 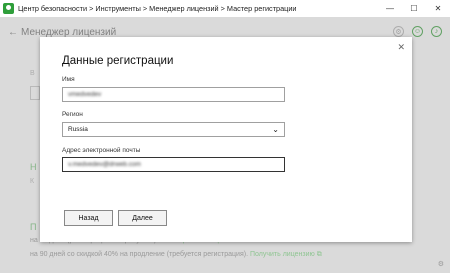 I want to click on window-controls: — ☐ ✕, so click(x=414, y=8).